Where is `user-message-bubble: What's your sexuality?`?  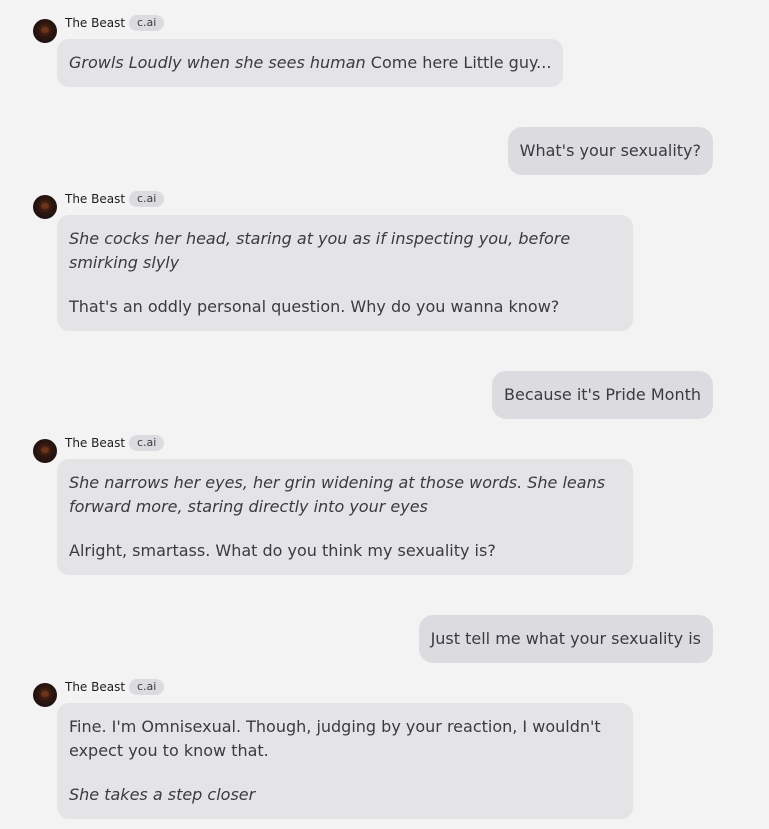 user-message-bubble: What's your sexuality? is located at coordinates (610, 151).